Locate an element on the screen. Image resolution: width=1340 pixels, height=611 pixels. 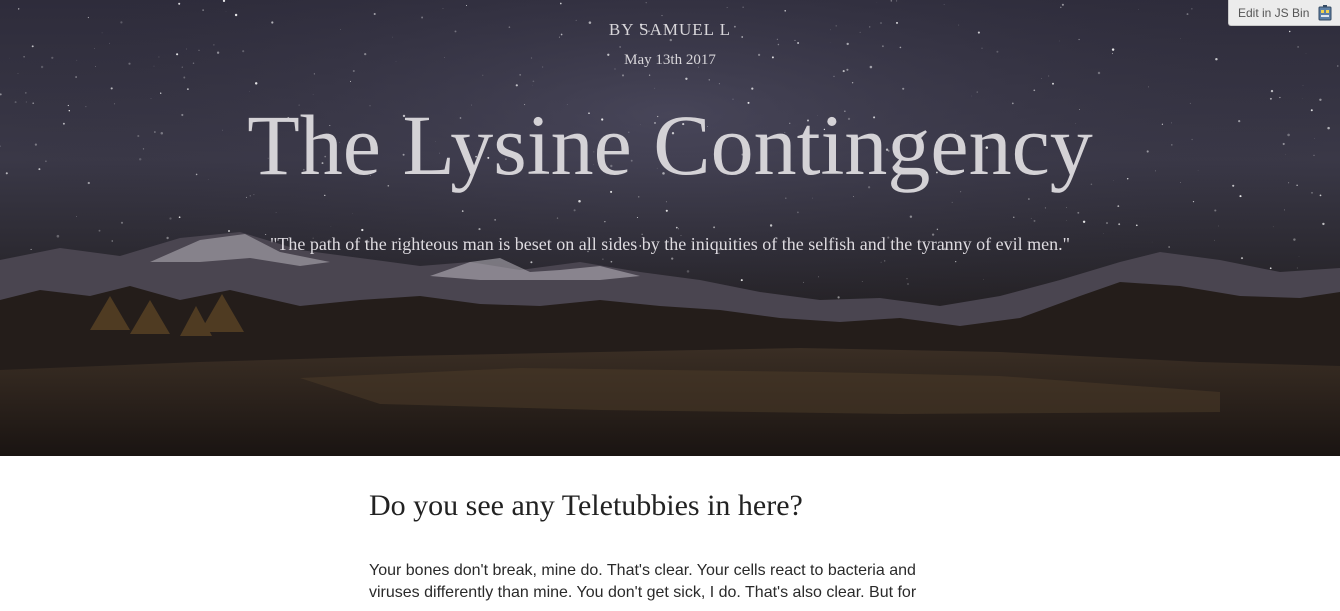
author-byline: BY SAMUEL L is located at coordinates (670, 29).